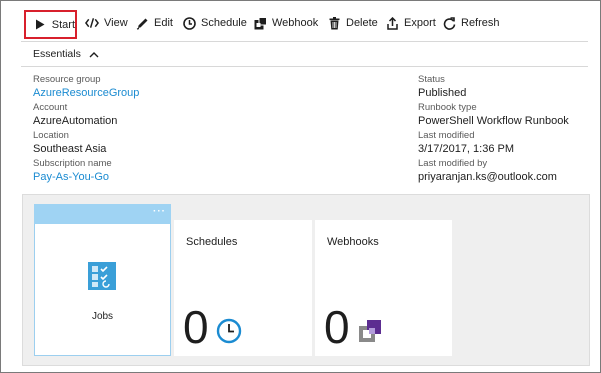  I want to click on webhook-button: Webhook, so click(285, 23).